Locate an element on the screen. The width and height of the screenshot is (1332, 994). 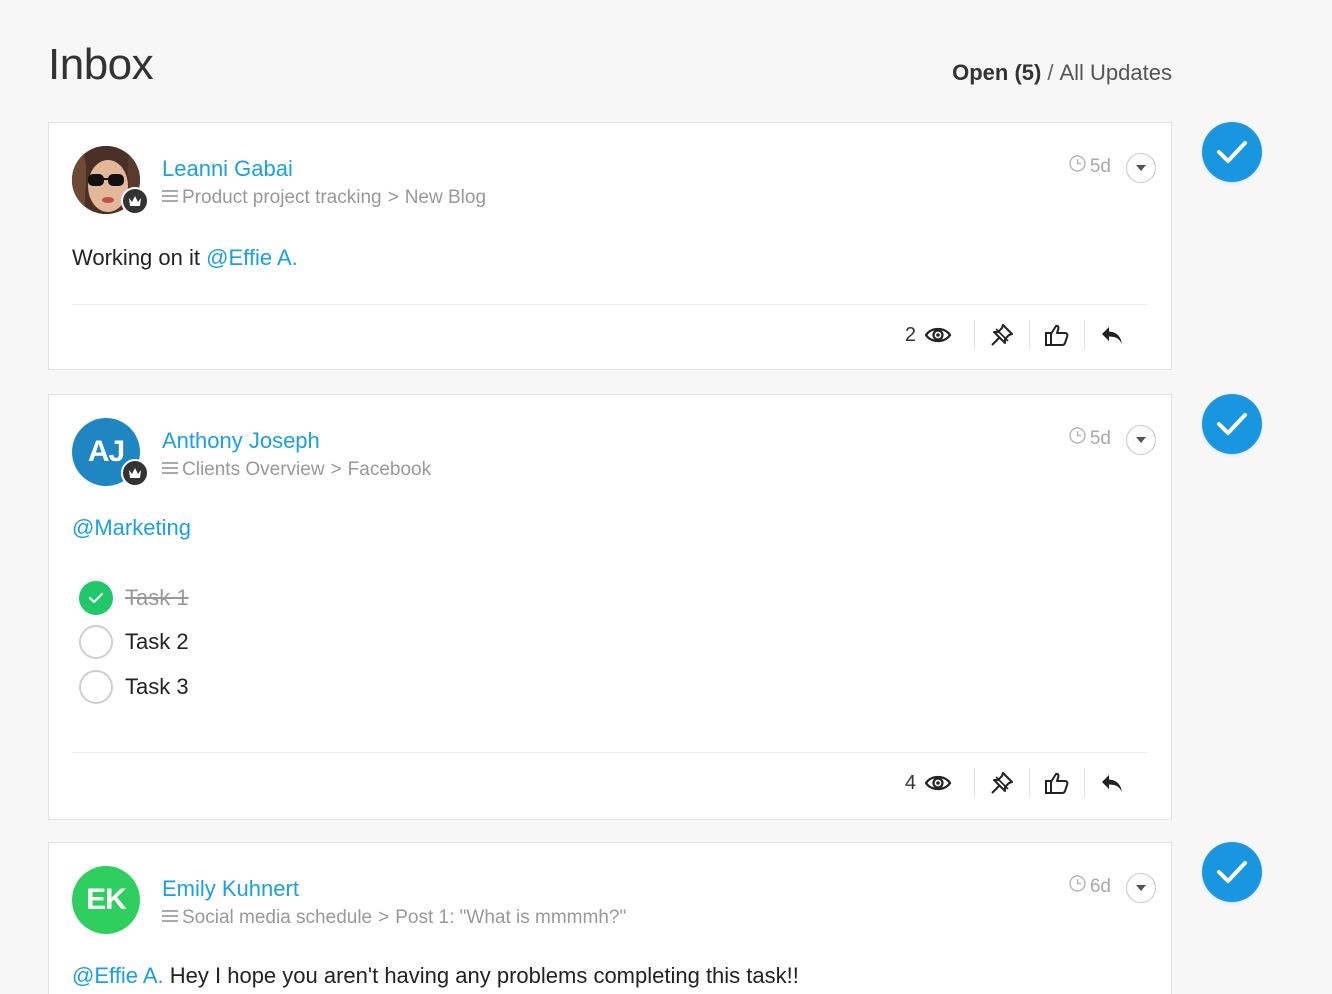
view-count: 4 is located at coordinates (928, 783).